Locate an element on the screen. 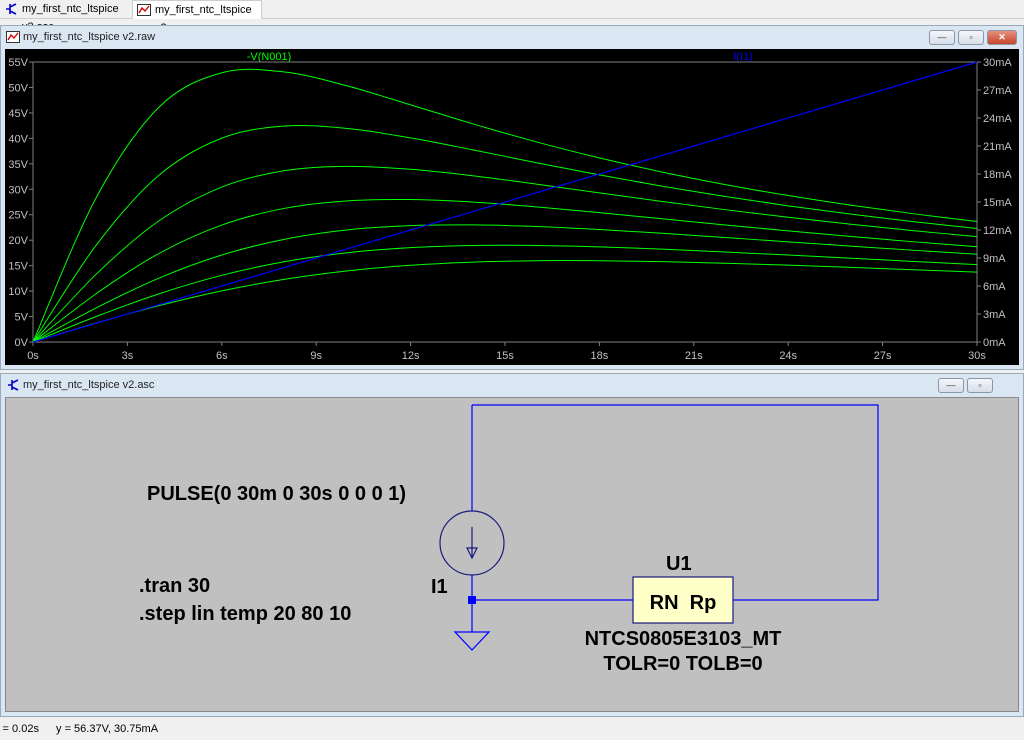  tab-schematic: my_first_ntc_ltspice v2.asc is located at coordinates (65, 16).